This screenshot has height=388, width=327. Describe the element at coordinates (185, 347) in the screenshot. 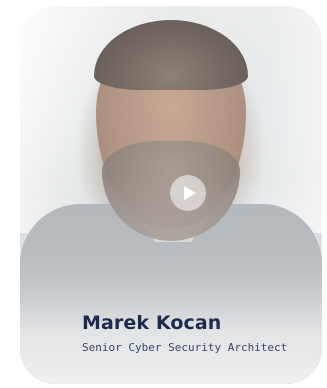

I see `person-role: Senior Cyber Security Architect` at that location.